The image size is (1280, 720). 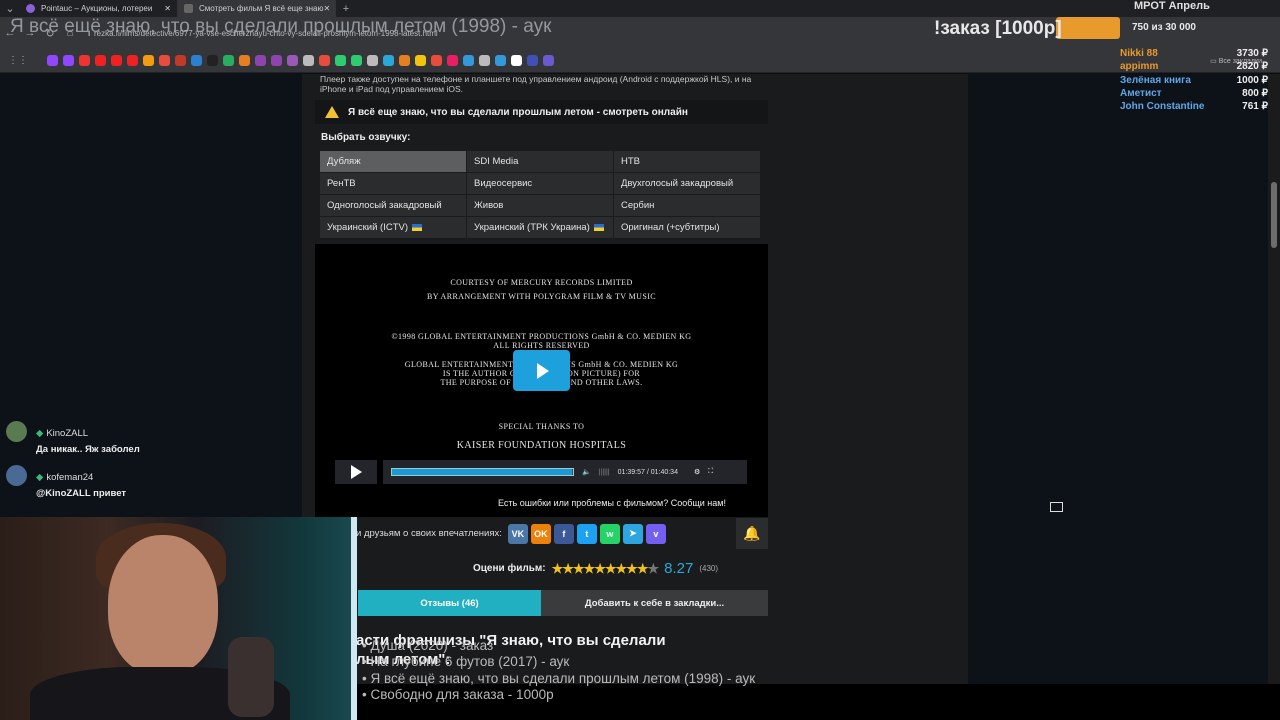 What do you see at coordinates (99, 8) in the screenshot?
I see `browser-tab-pointauc: Pointauc – Аукционы, лотереи ✕` at bounding box center [99, 8].